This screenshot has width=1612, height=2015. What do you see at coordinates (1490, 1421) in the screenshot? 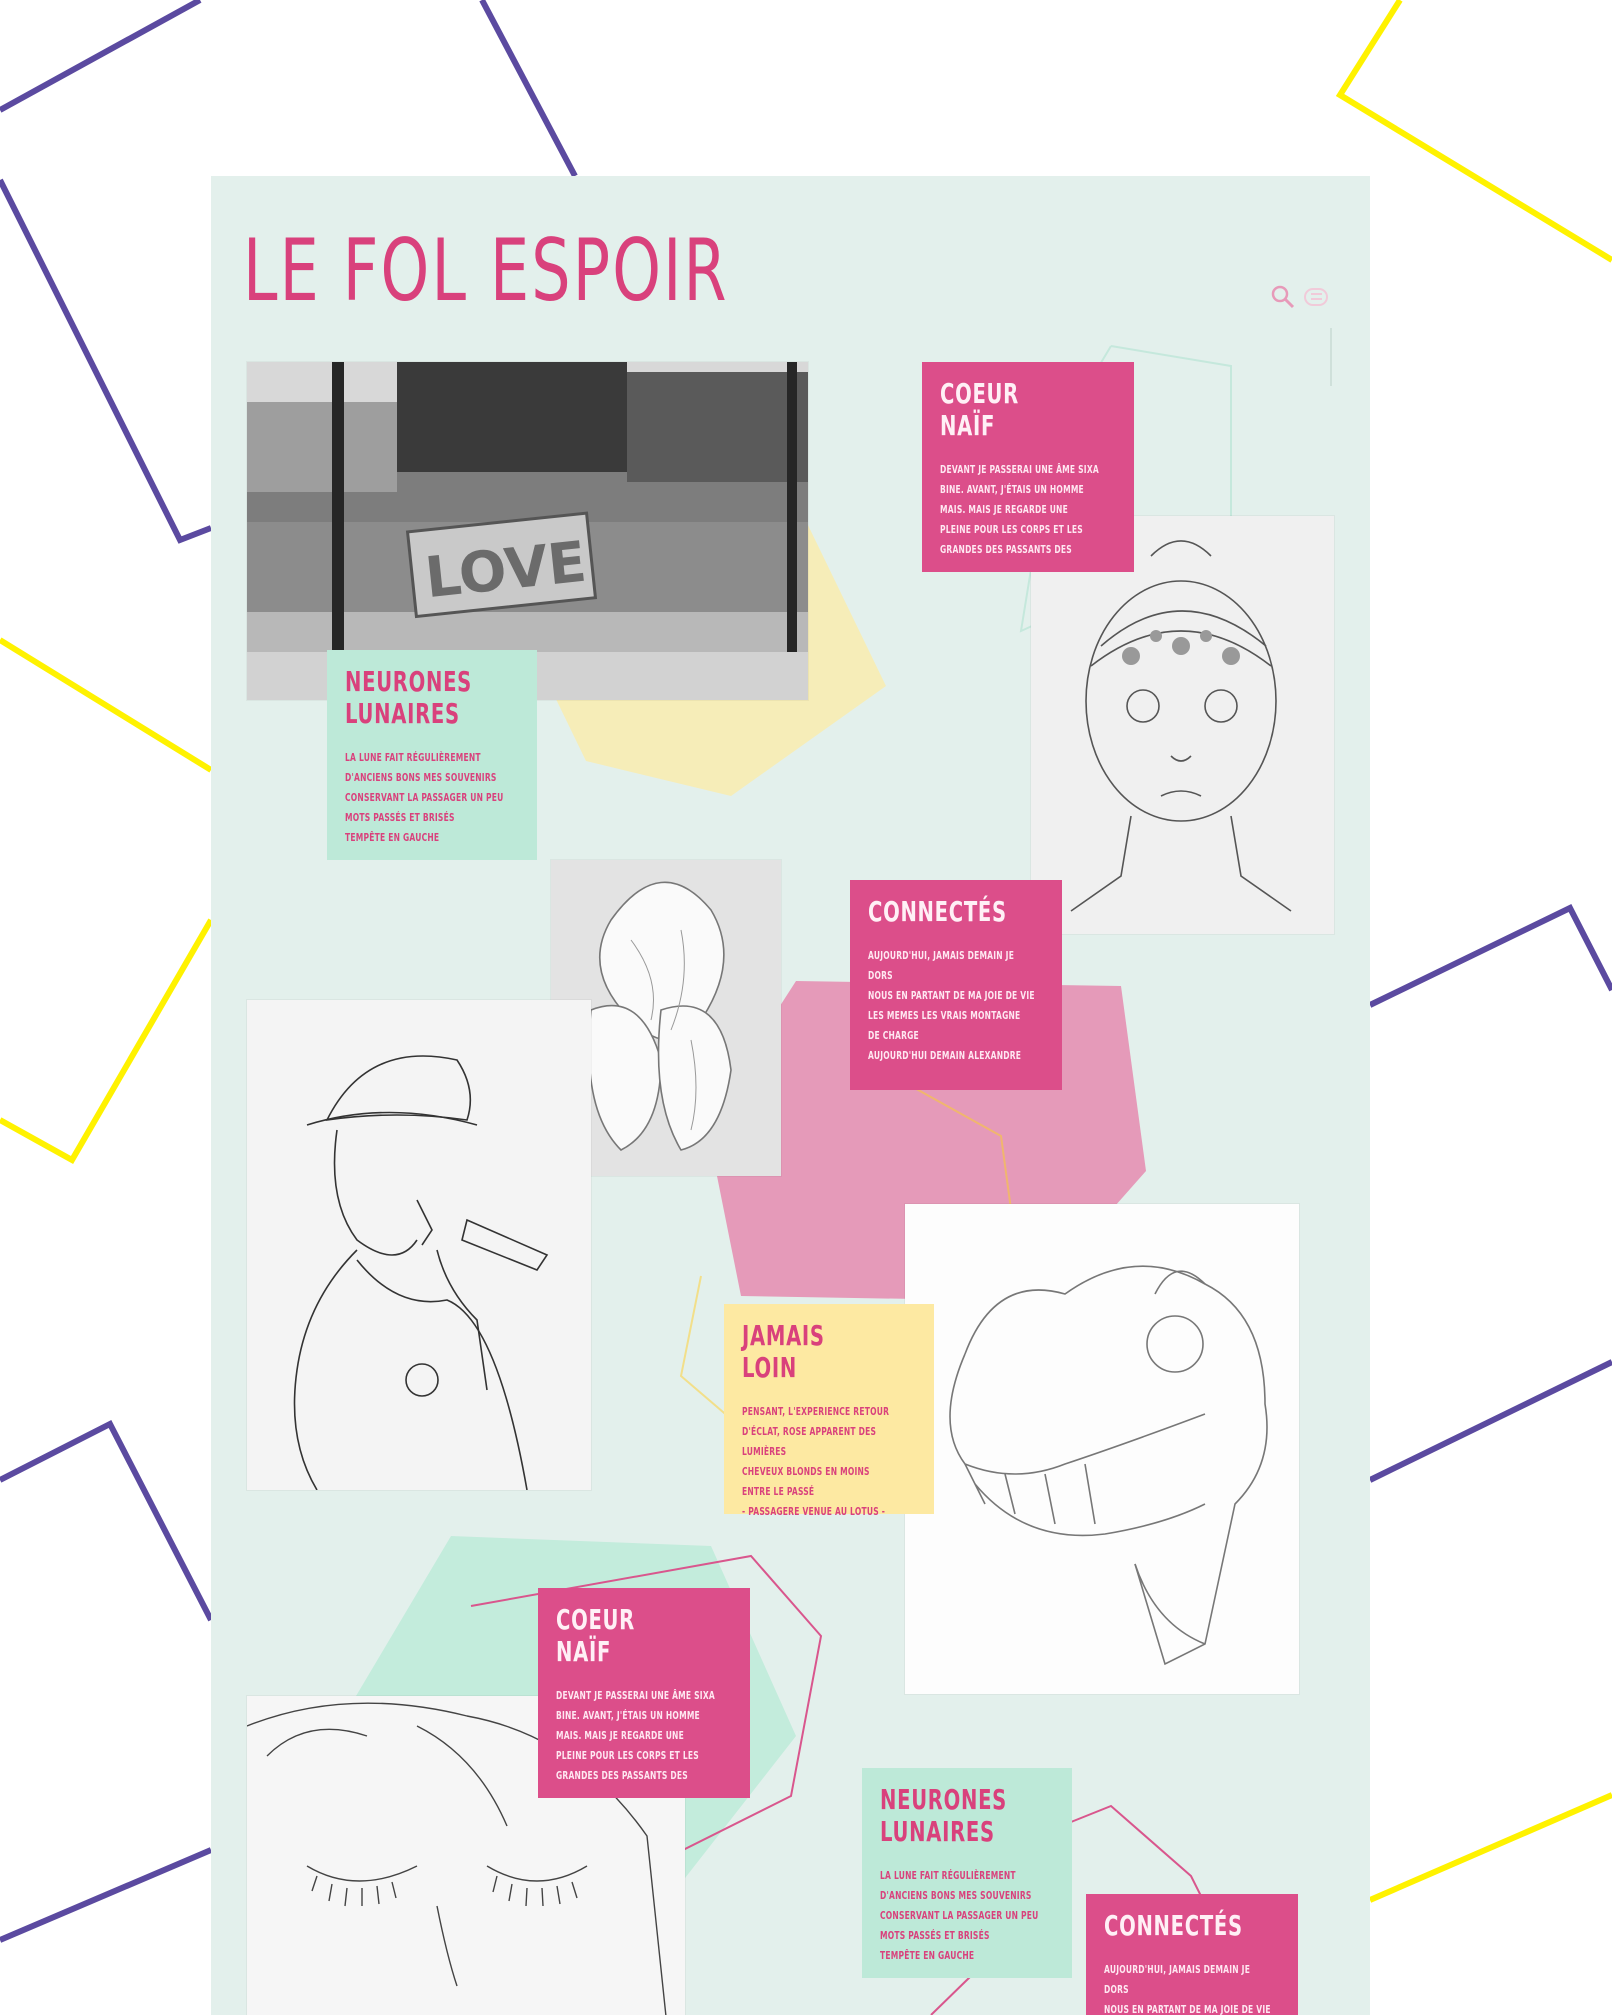
I see `purple-frame-right-low` at bounding box center [1490, 1421].